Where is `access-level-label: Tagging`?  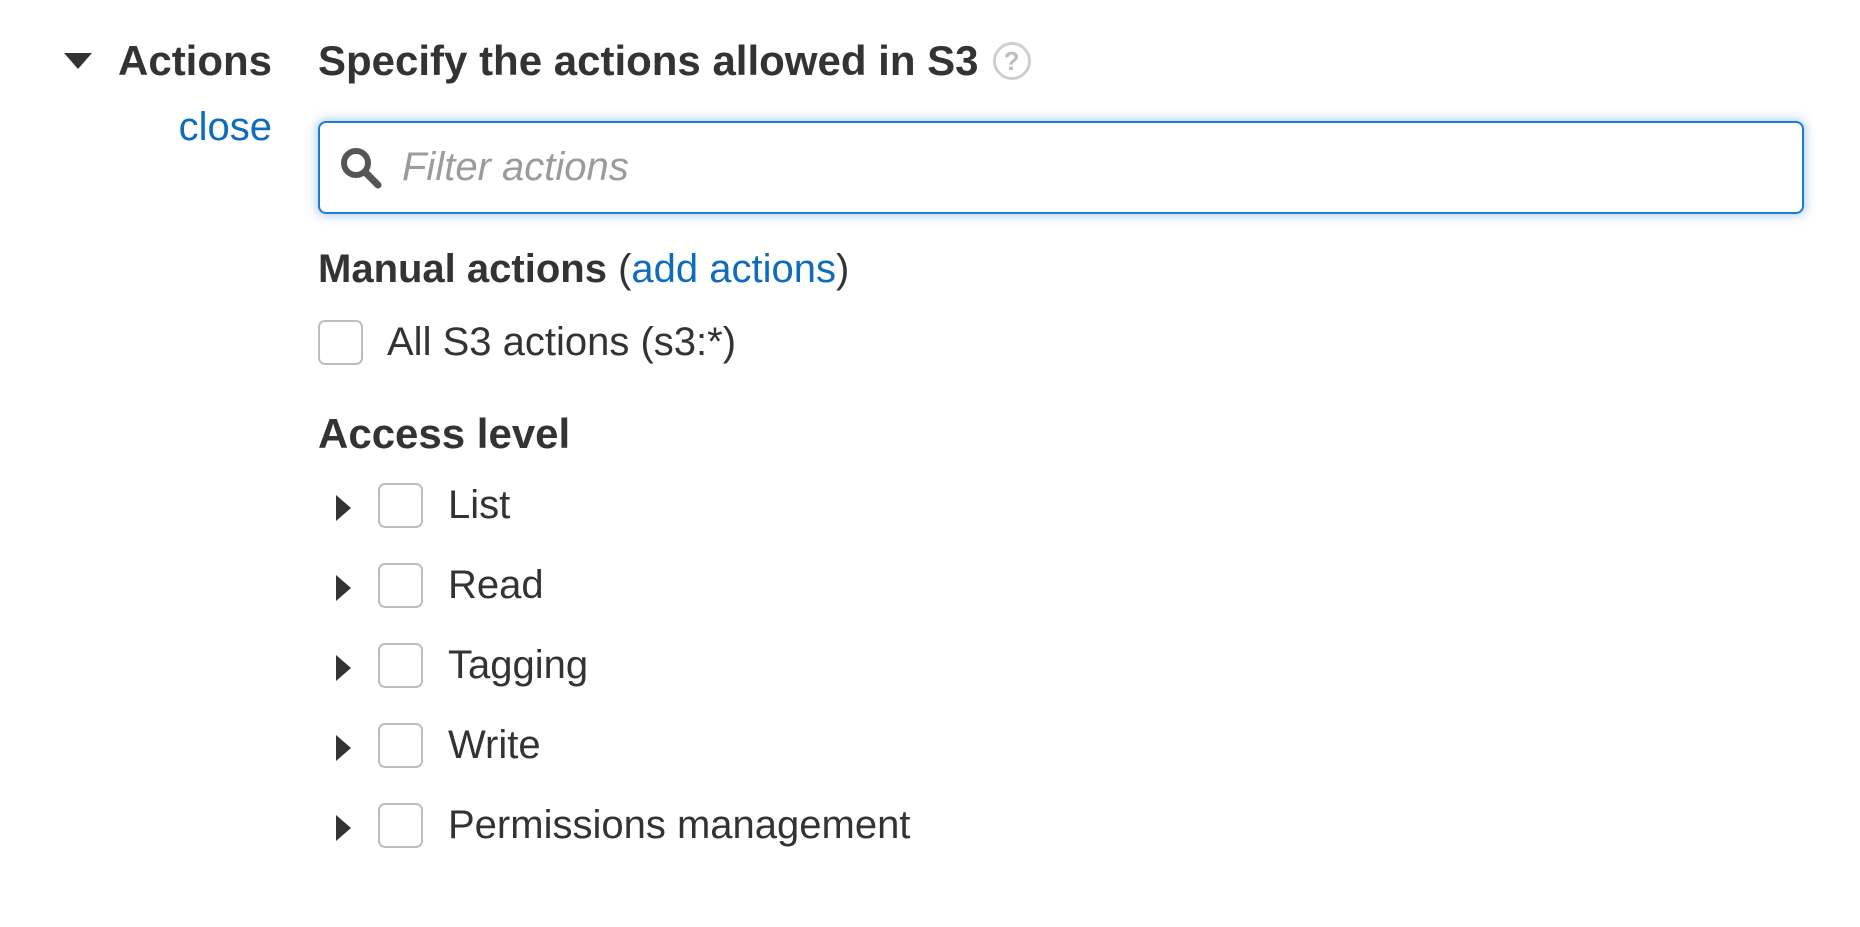 access-level-label: Tagging is located at coordinates (518, 665).